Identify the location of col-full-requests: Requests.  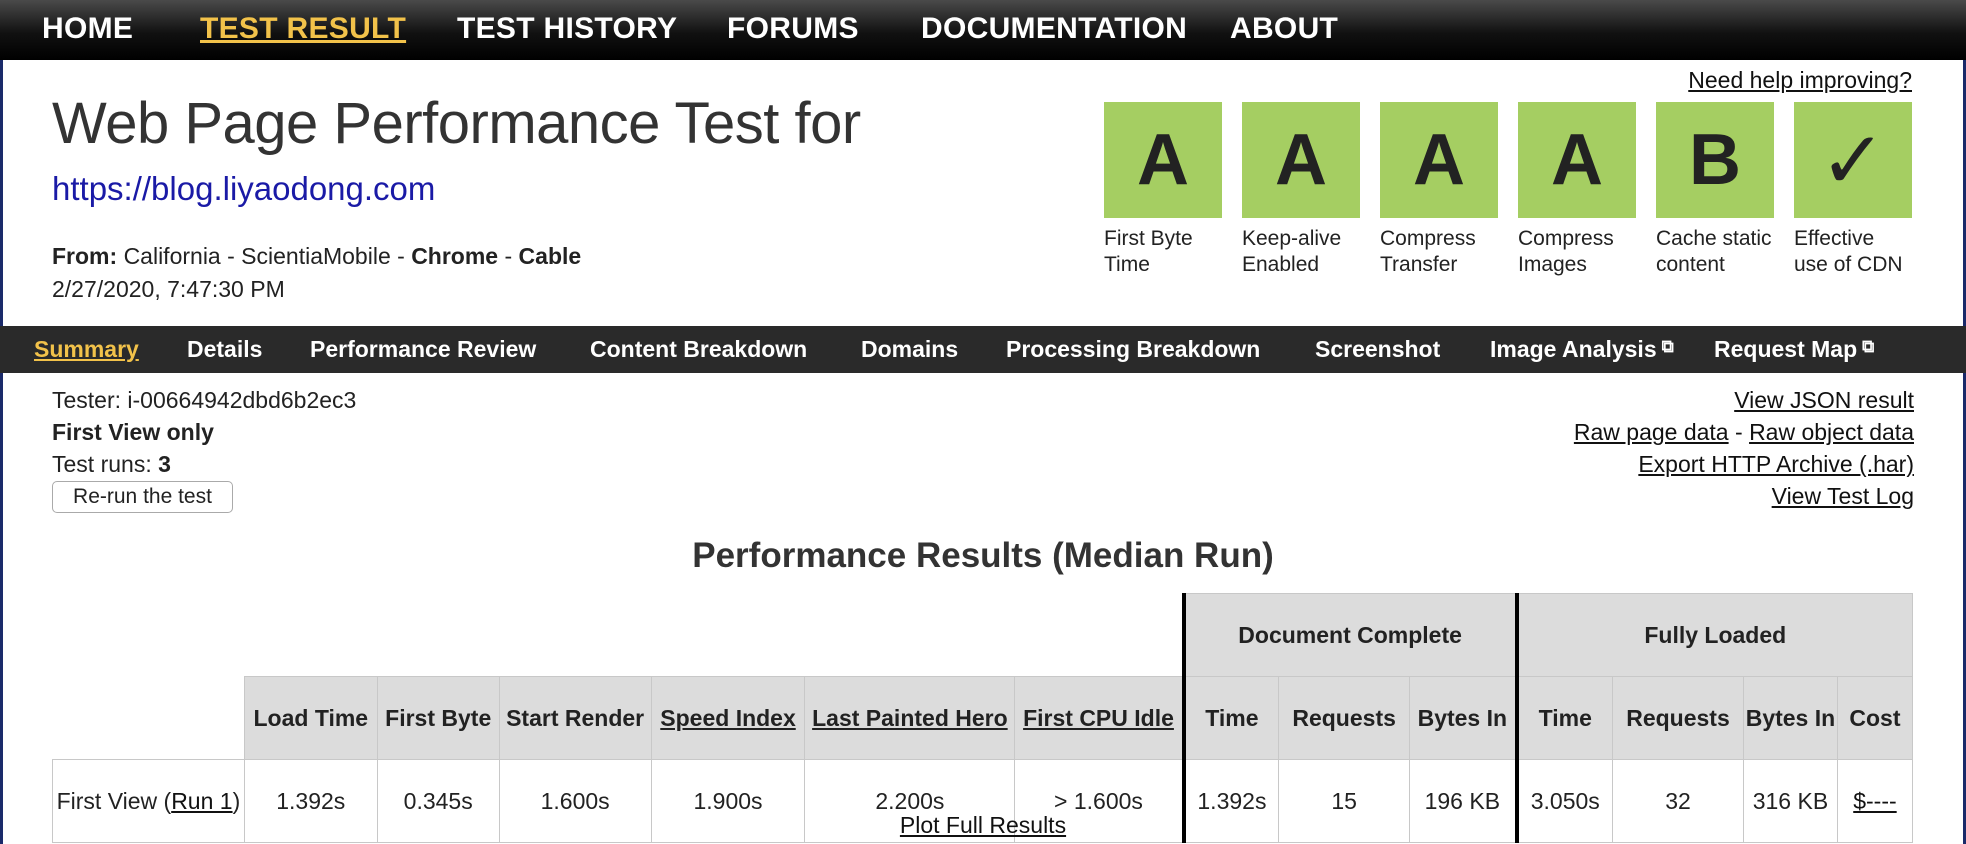
(1678, 718).